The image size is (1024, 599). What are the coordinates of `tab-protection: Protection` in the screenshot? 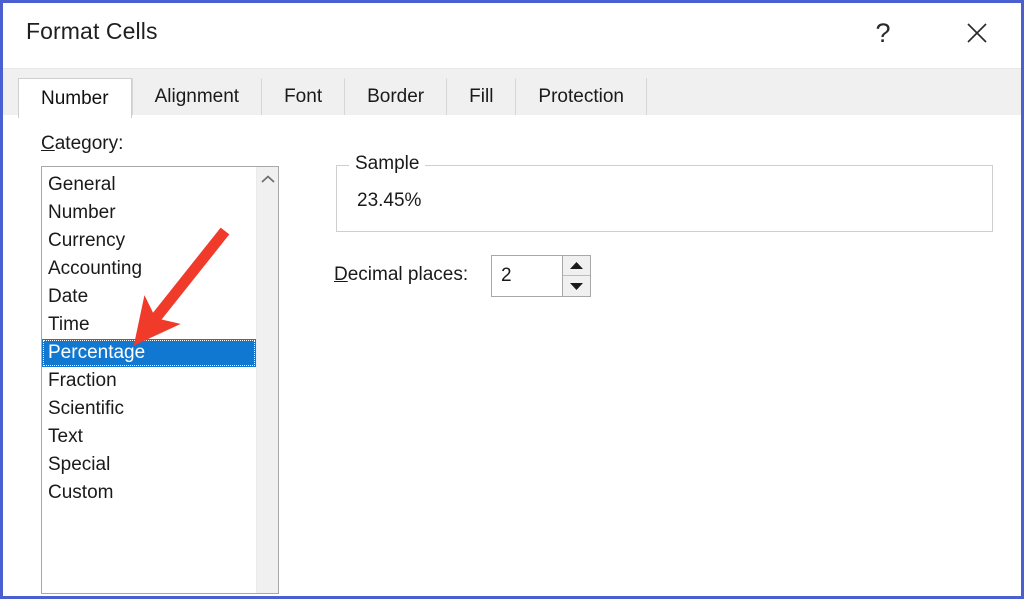 It's located at (580, 96).